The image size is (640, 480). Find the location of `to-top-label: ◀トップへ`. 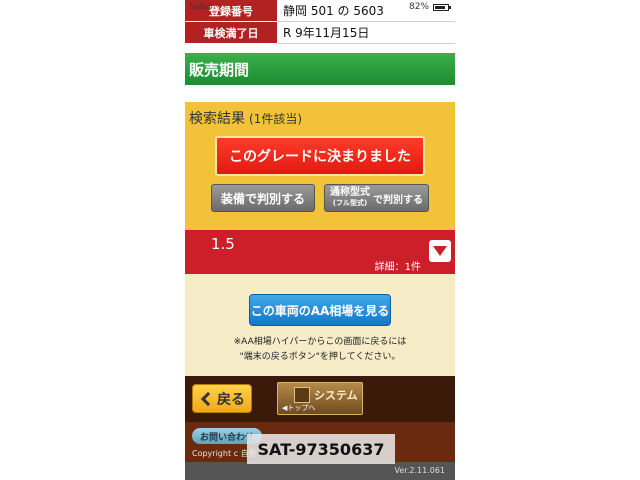

to-top-label: ◀トップへ is located at coordinates (299, 408).